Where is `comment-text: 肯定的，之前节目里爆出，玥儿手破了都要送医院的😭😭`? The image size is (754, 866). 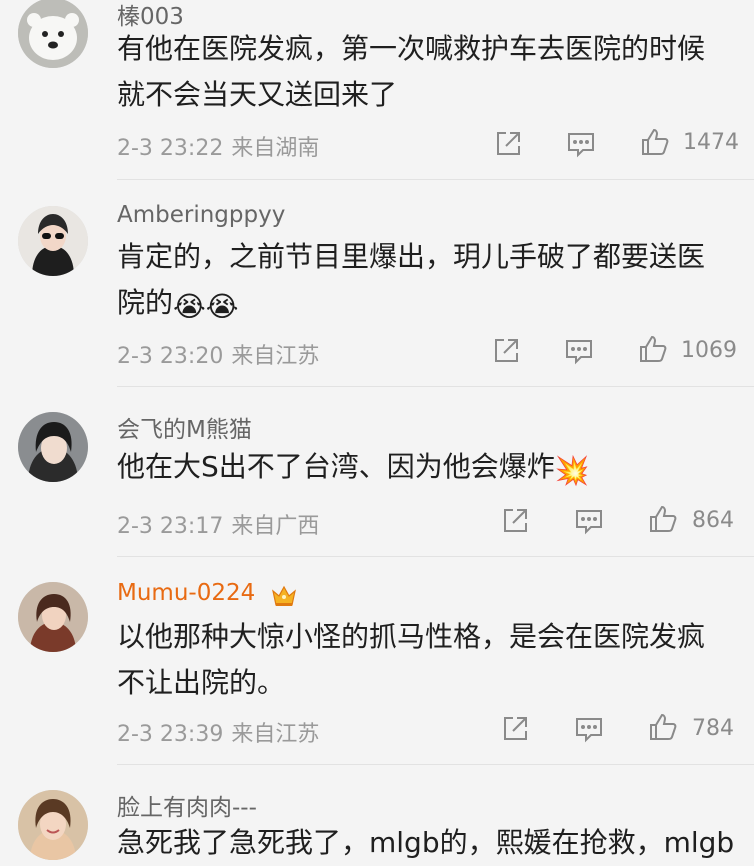 comment-text: 肯定的，之前节目里爆出，玥儿手破了都要送医院的😭😭 is located at coordinates (423, 282).